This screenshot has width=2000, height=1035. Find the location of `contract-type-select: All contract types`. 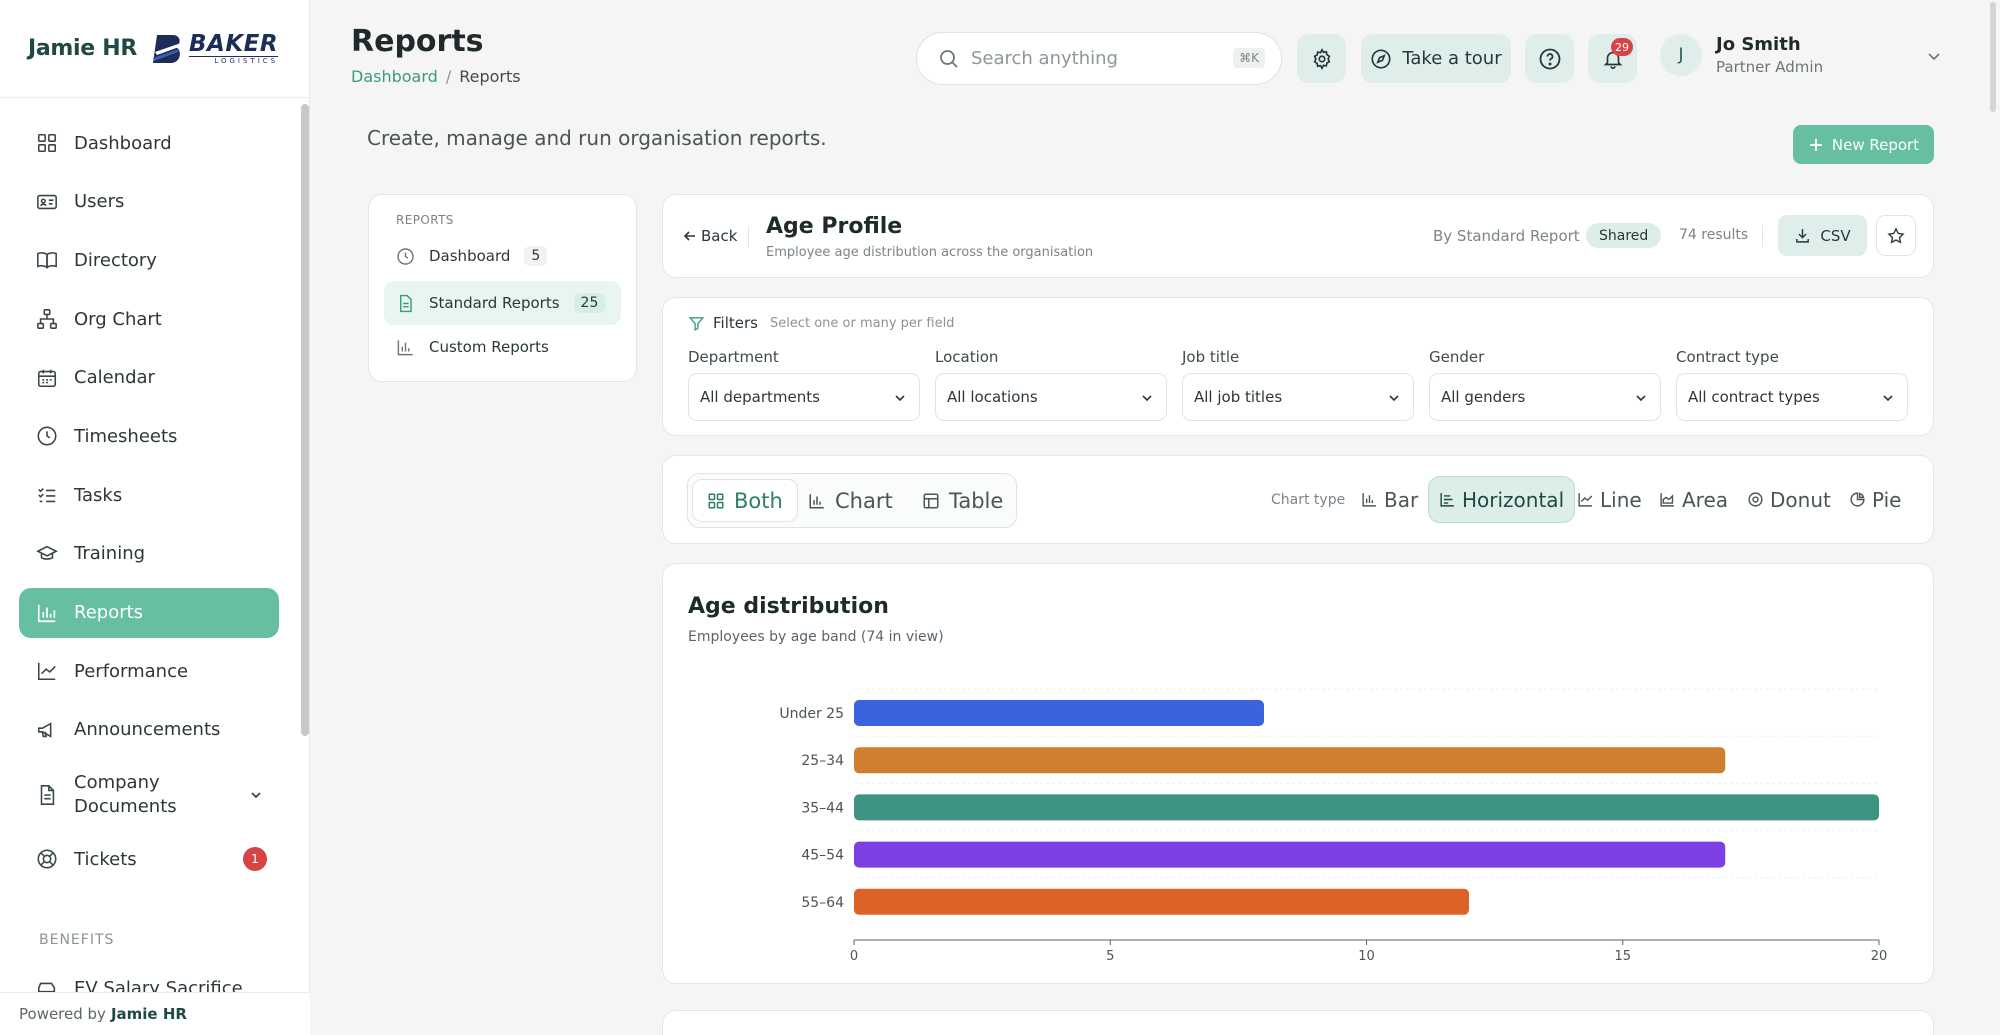

contract-type-select: All contract types is located at coordinates (1792, 397).